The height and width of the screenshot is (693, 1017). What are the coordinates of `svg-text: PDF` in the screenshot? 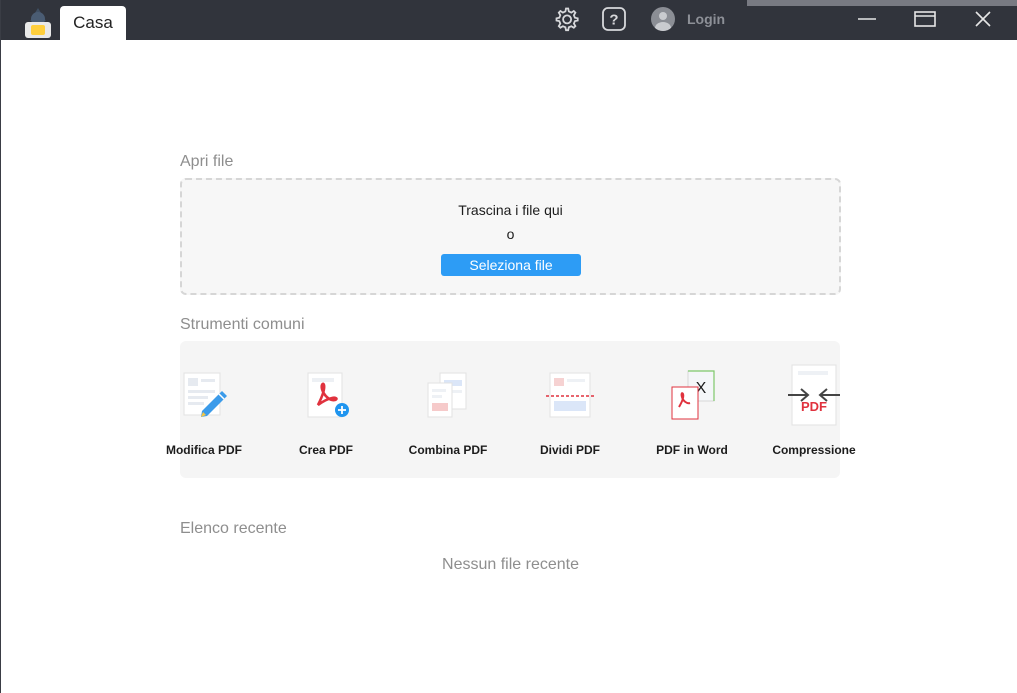 It's located at (814, 406).